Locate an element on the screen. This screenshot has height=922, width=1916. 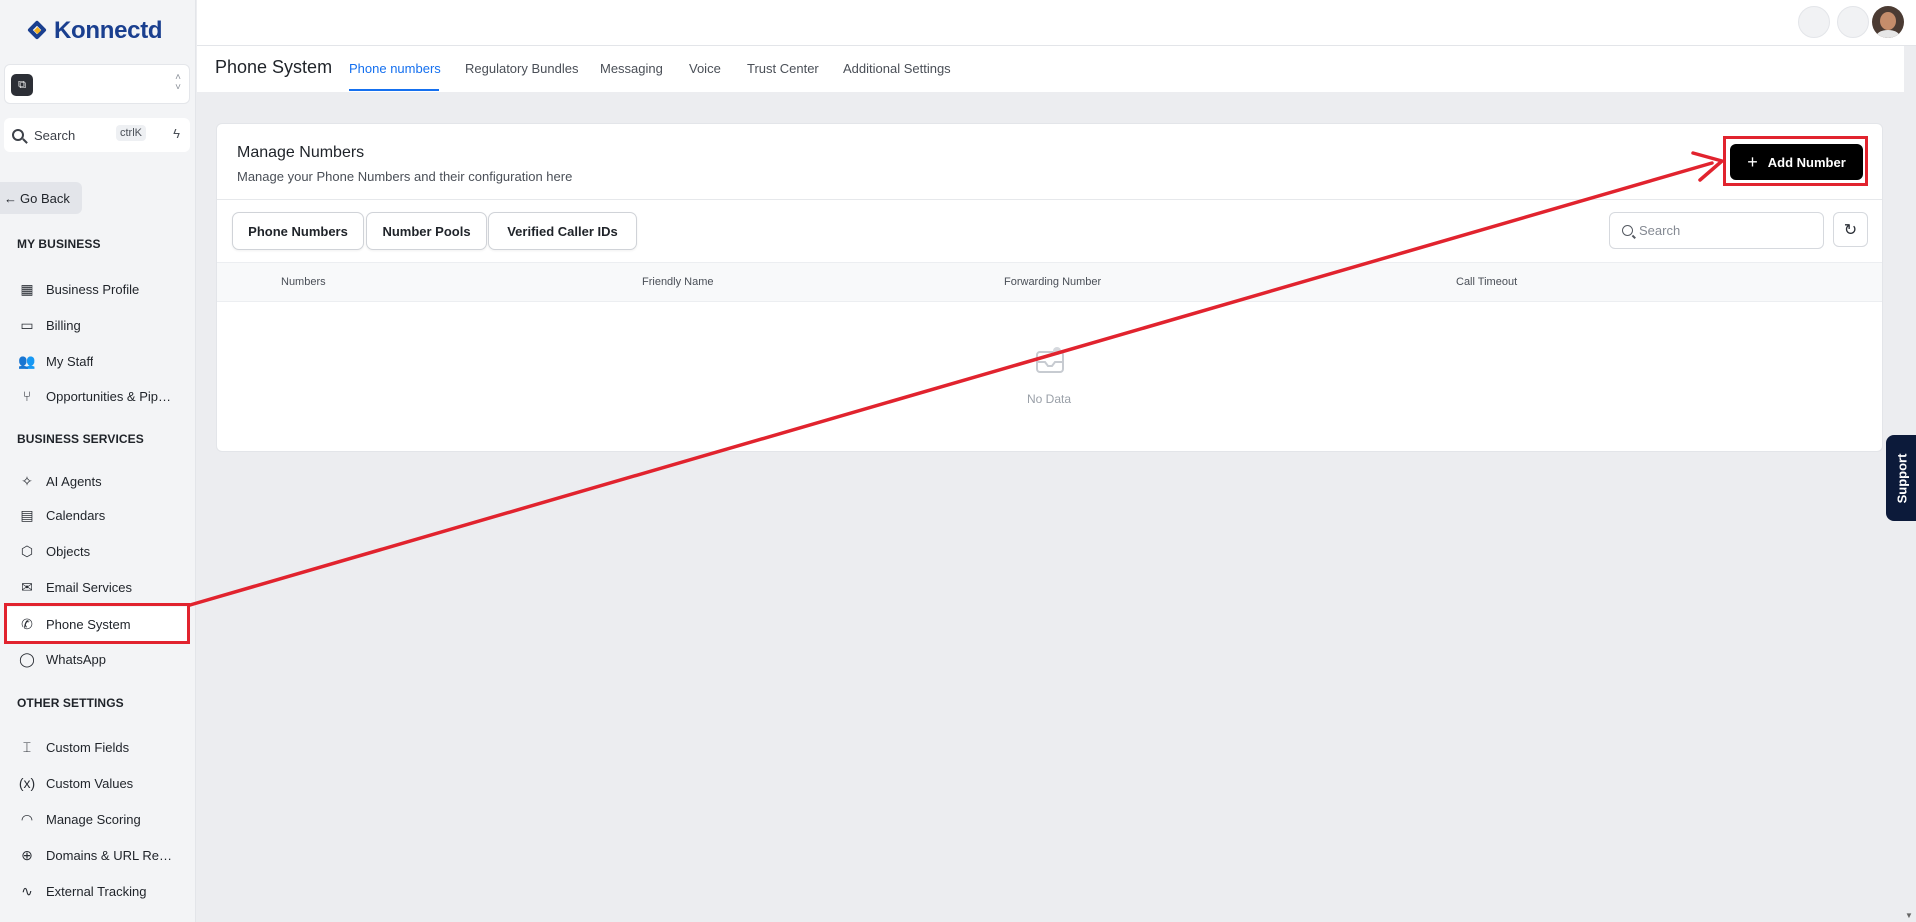
highlight-box-add-number is located at coordinates (1795, 161).